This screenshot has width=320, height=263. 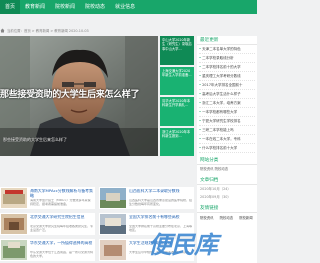 I want to click on hero-caption: 那些接受资助的大学生后来怎么样了, so click(x=35, y=140).